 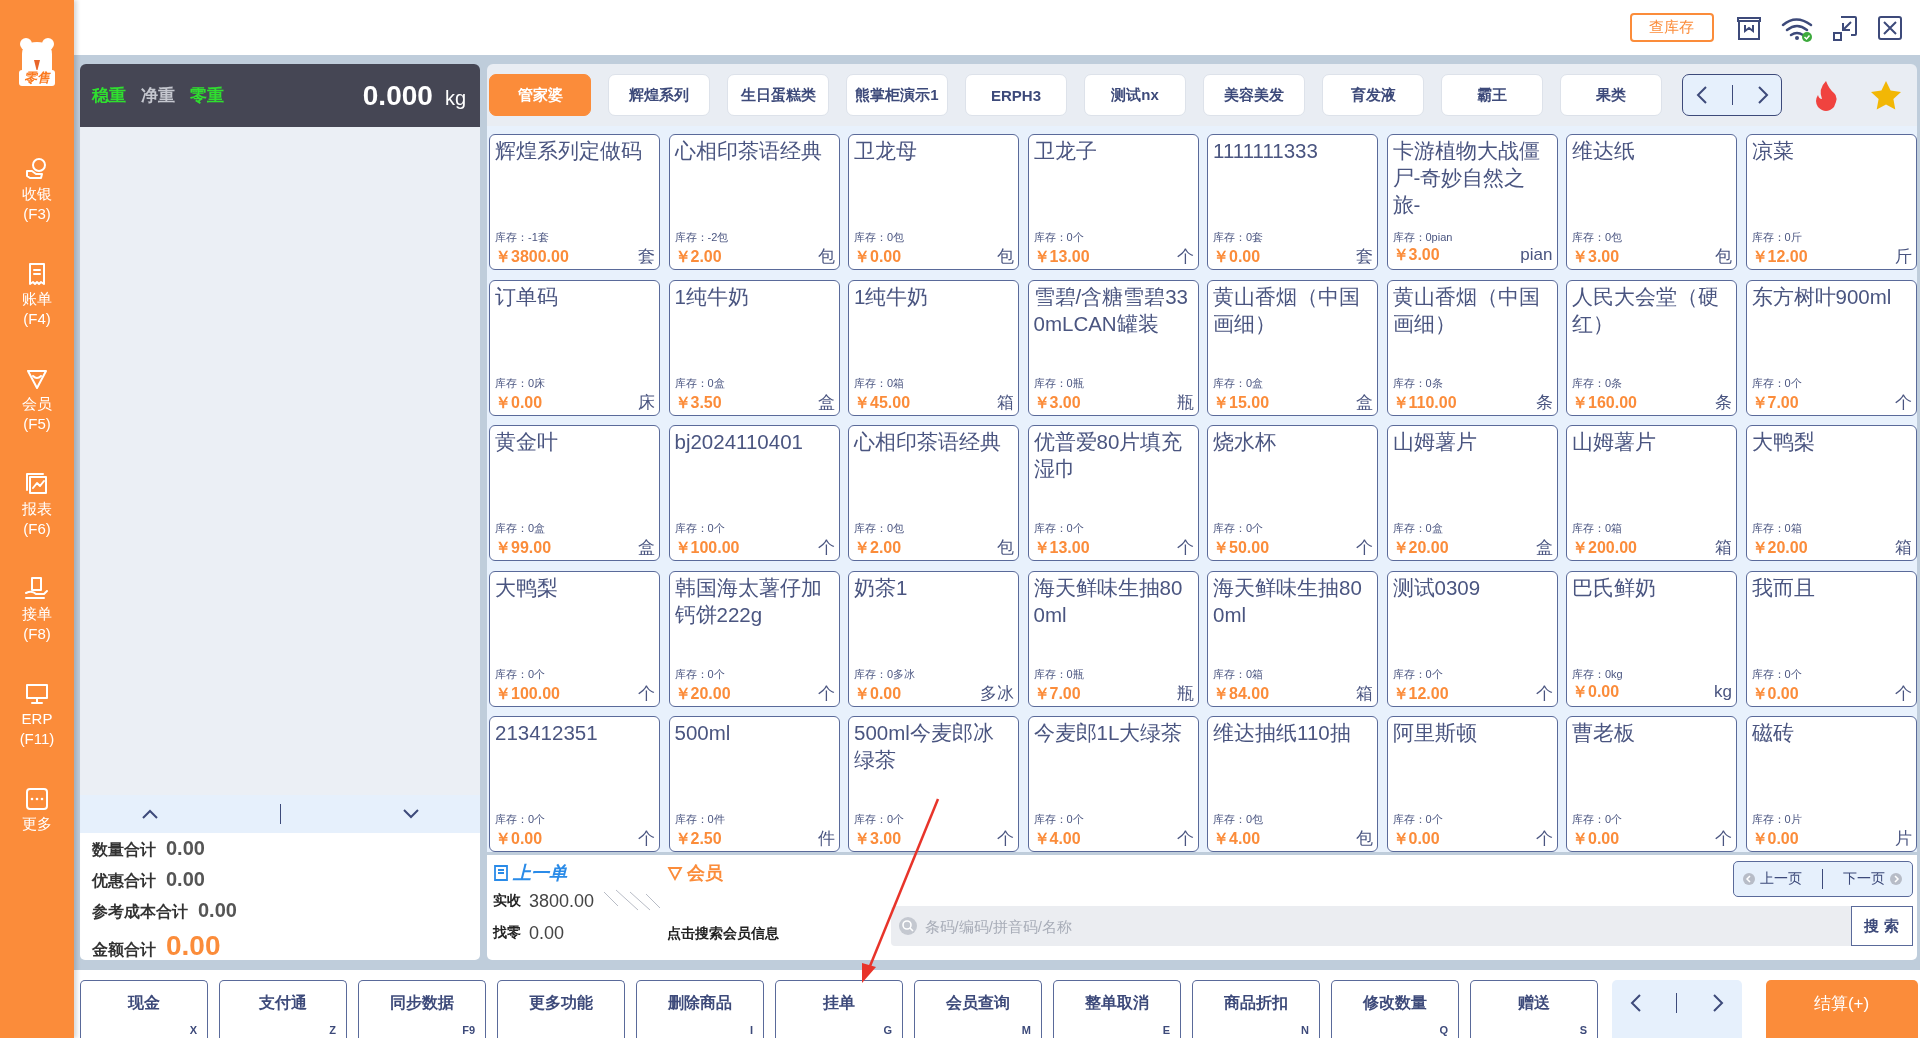 I want to click on action-button: 挂单 G, so click(x=839, y=1009).